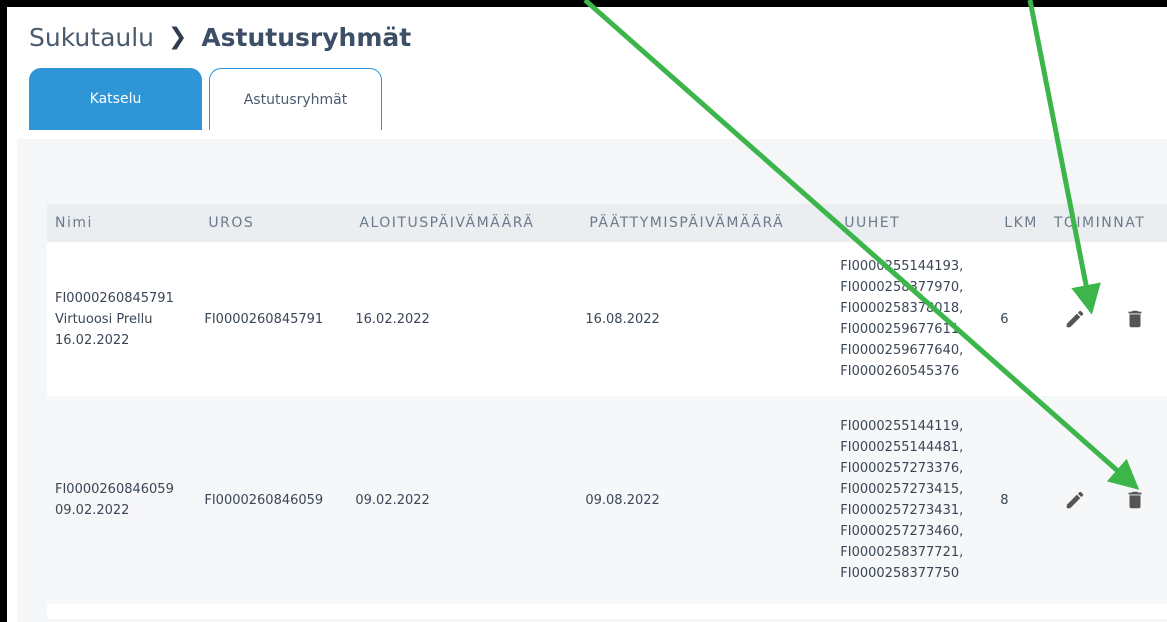 The height and width of the screenshot is (622, 1167). What do you see at coordinates (392, 319) in the screenshot?
I see `cell-aloitus: 16.02.2022` at bounding box center [392, 319].